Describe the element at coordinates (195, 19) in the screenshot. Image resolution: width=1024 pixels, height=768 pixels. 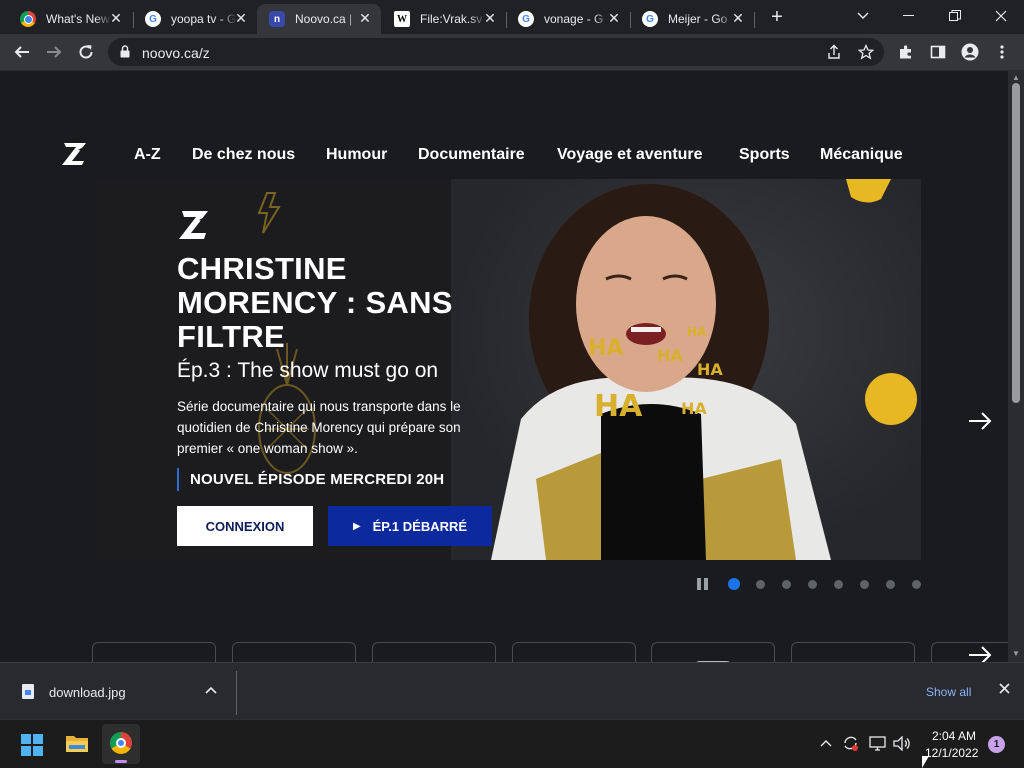
I see `tab-yoopa: G yoopa tv - G ✕` at that location.